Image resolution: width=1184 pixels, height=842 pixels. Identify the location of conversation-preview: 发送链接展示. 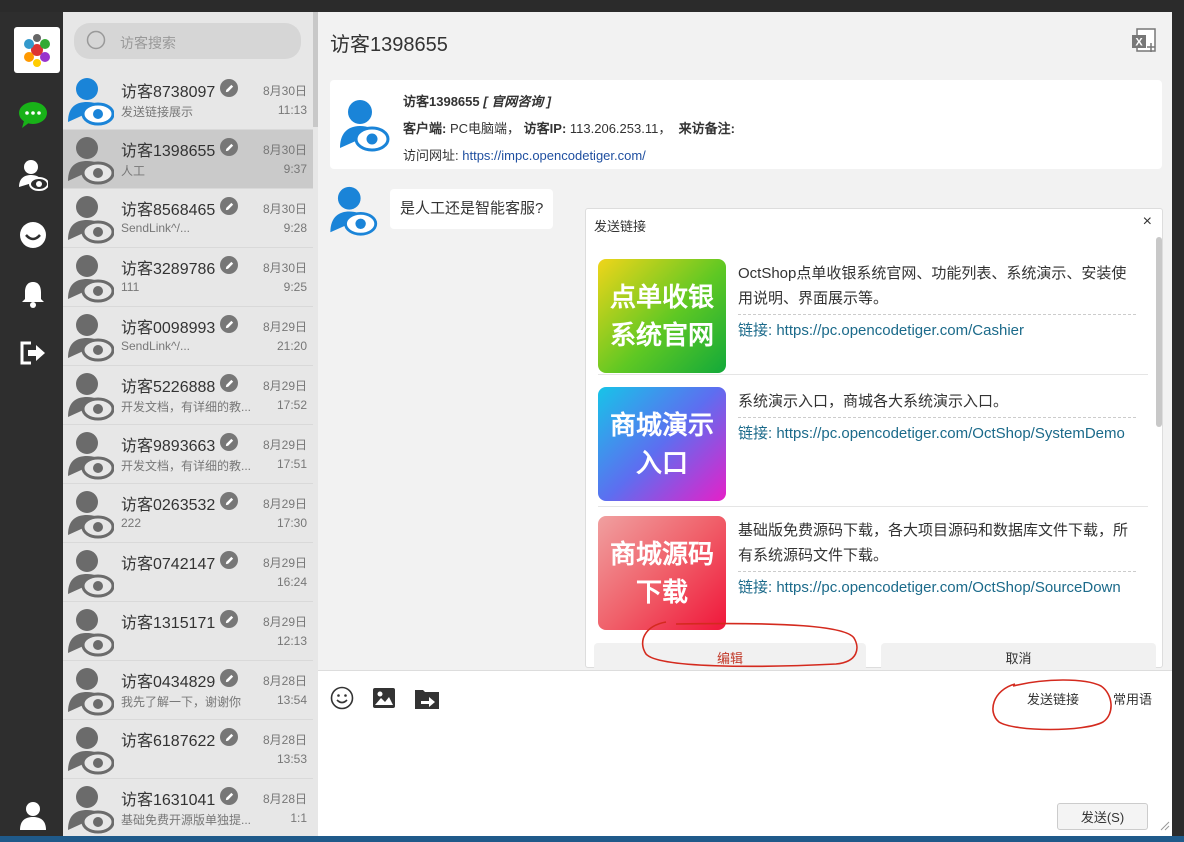
(157, 112).